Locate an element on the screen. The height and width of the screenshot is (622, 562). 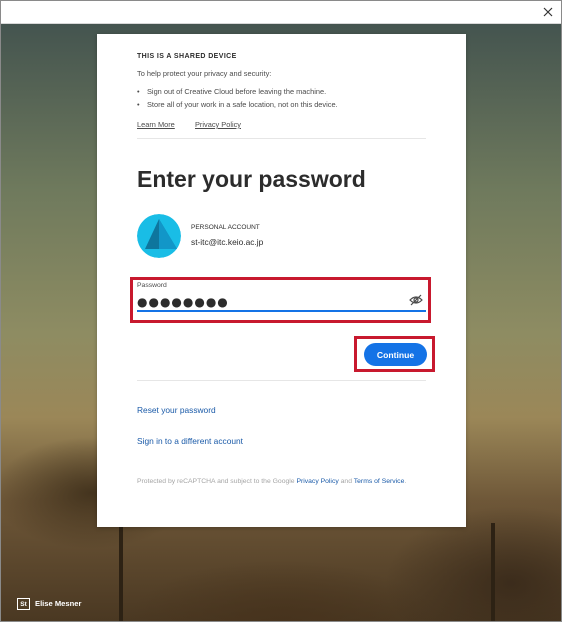
show-password-icon is located at coordinates (416, 300).